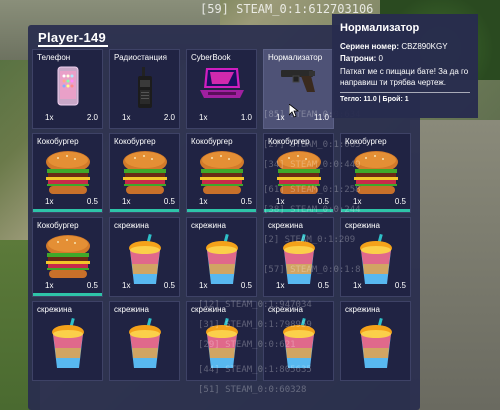 Image resolution: width=500 pixels, height=410 pixels. What do you see at coordinates (246, 117) in the screenshot?
I see `slot-weight: 1.0` at bounding box center [246, 117].